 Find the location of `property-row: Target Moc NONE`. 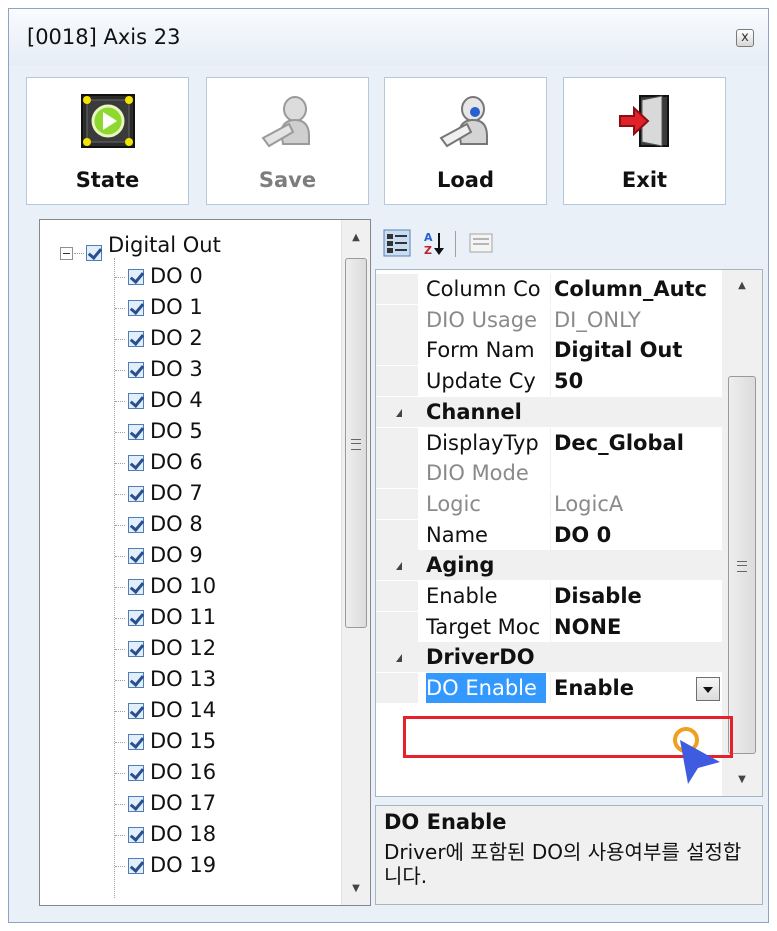

property-row: Target Moc NONE is located at coordinates (549, 626).